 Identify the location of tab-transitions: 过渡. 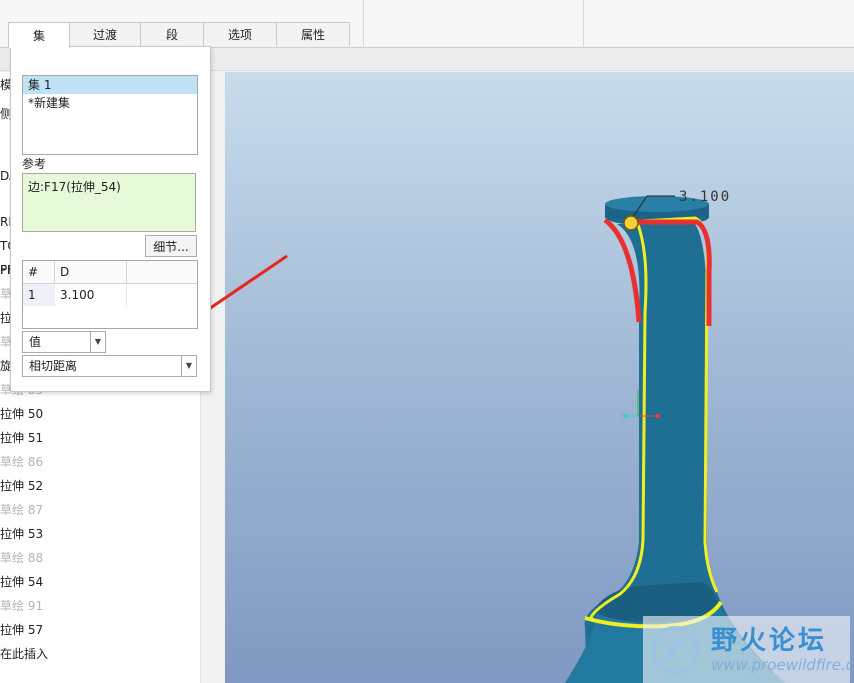
(105, 34).